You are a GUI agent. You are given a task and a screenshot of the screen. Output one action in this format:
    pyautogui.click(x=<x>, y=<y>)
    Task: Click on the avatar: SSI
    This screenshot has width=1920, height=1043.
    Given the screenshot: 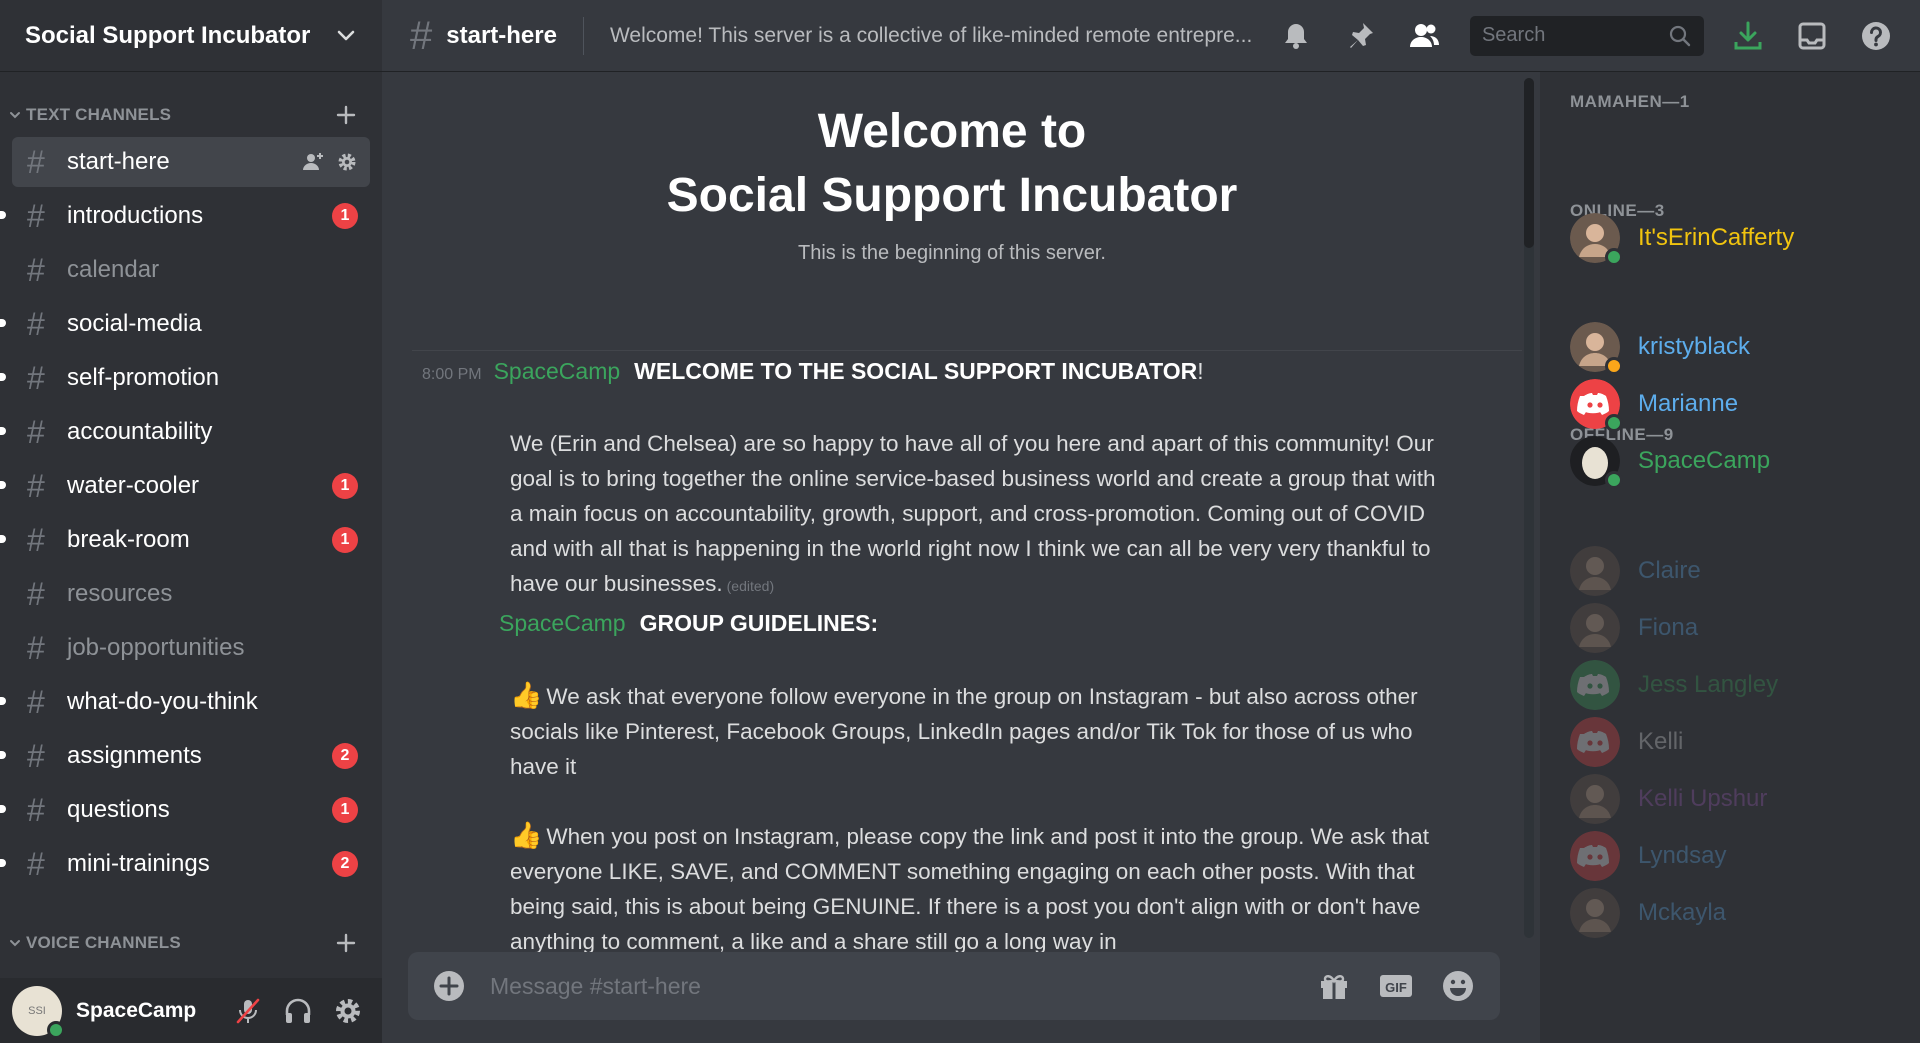 What is the action you would take?
    pyautogui.click(x=38, y=1012)
    